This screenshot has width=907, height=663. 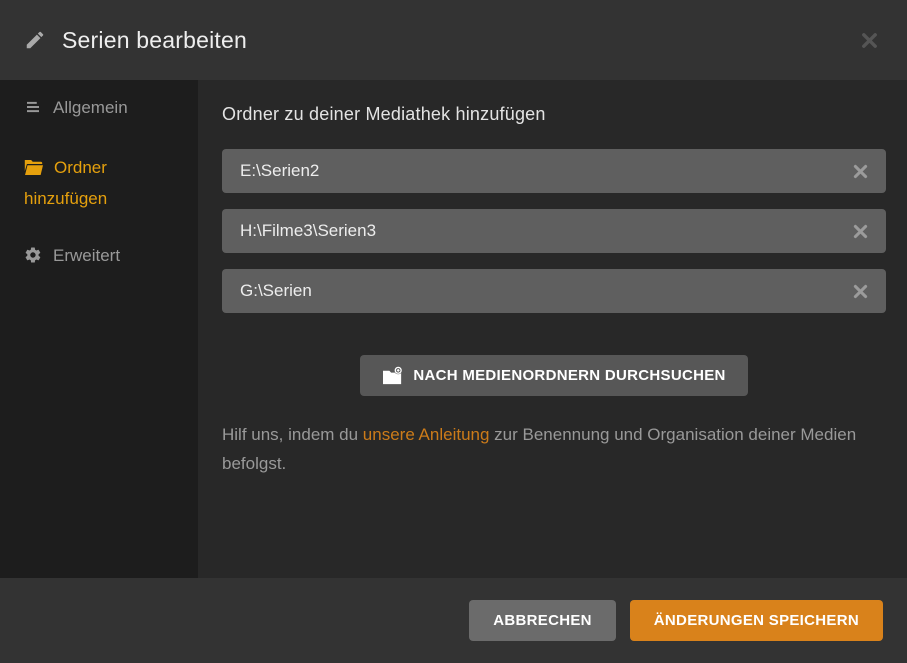 I want to click on edit-pencil-icon, so click(x=35, y=40).